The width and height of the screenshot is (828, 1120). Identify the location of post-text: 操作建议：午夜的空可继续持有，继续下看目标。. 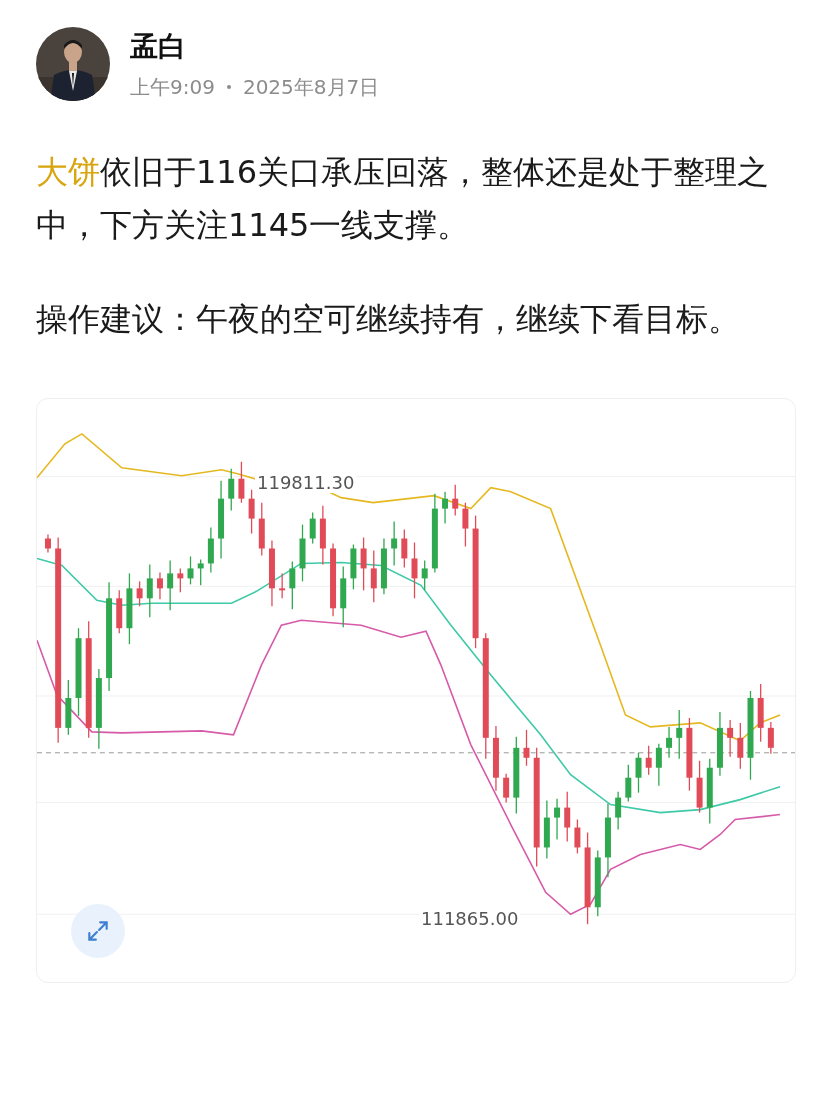
(388, 319).